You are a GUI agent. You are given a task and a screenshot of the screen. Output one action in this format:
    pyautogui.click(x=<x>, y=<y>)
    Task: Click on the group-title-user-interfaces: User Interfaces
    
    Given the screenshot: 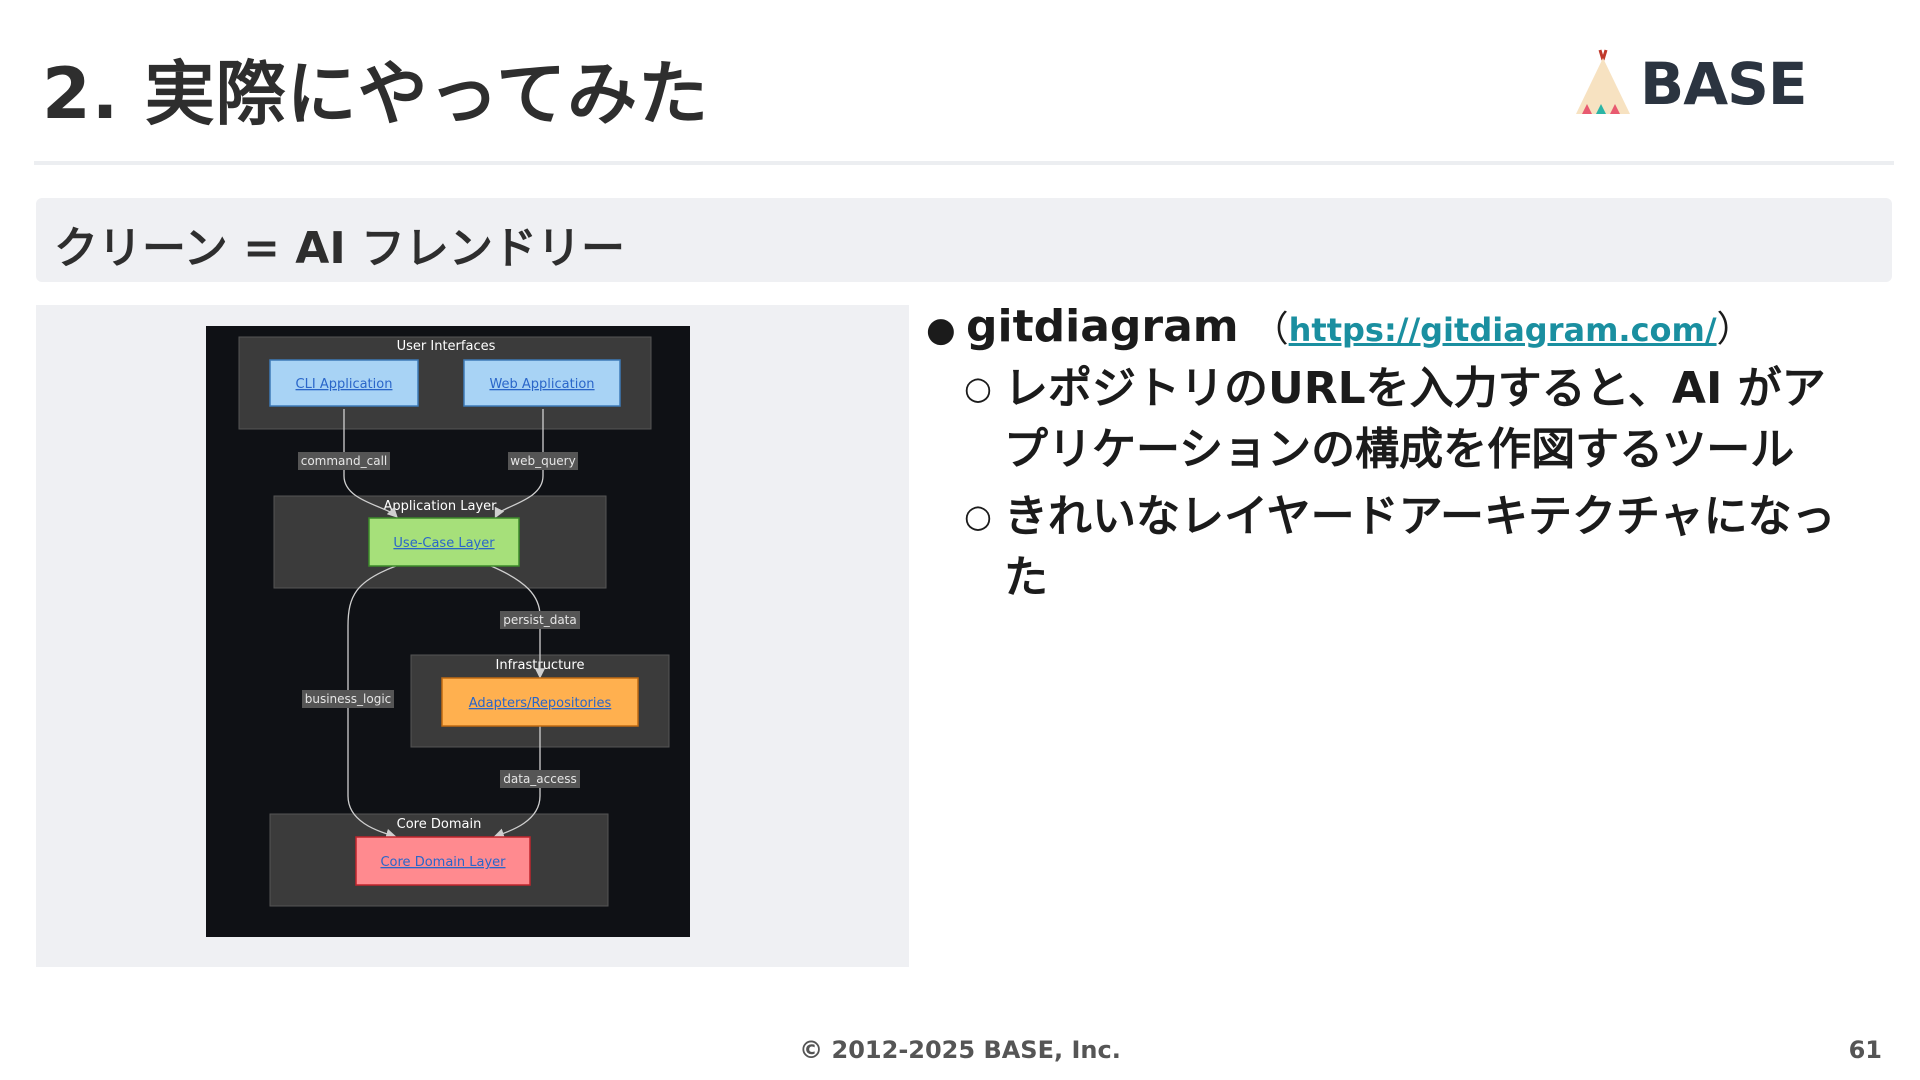 What is the action you would take?
    pyautogui.click(x=446, y=346)
    